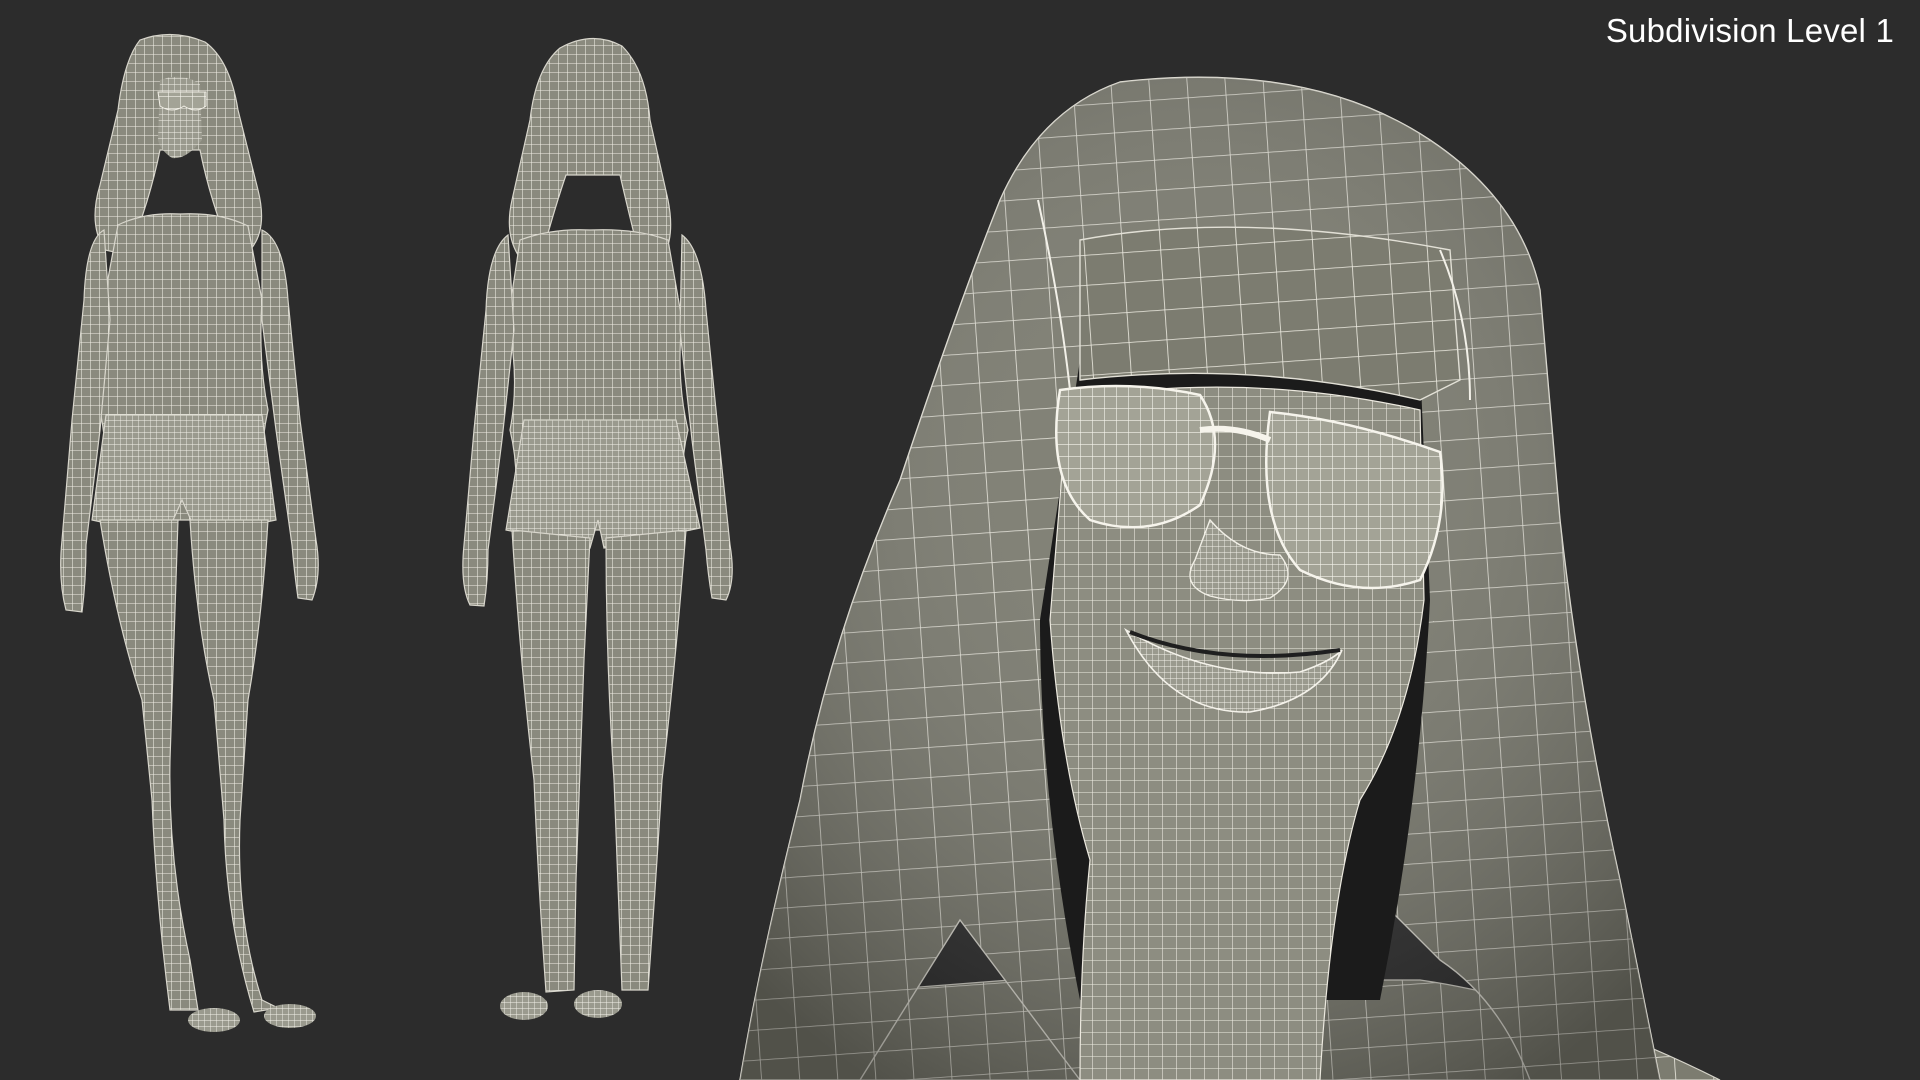 The image size is (1920, 1080). What do you see at coordinates (189, 532) in the screenshot?
I see `front-view-figure` at bounding box center [189, 532].